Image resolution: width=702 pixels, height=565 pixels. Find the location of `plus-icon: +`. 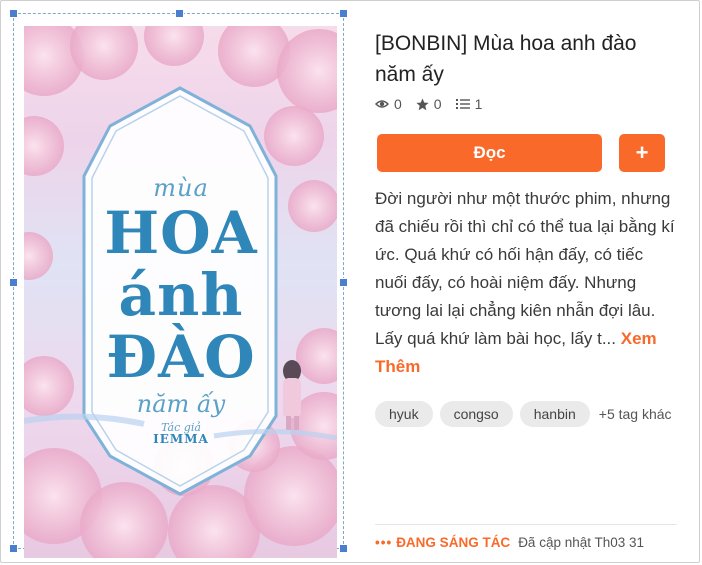

plus-icon: + is located at coordinates (642, 152).